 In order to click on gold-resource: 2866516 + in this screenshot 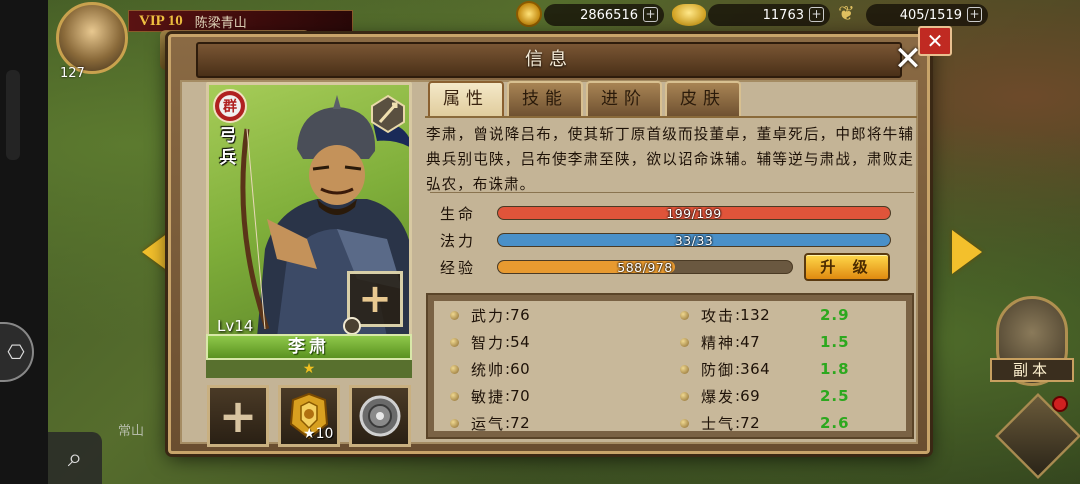, I will do `click(604, 15)`.